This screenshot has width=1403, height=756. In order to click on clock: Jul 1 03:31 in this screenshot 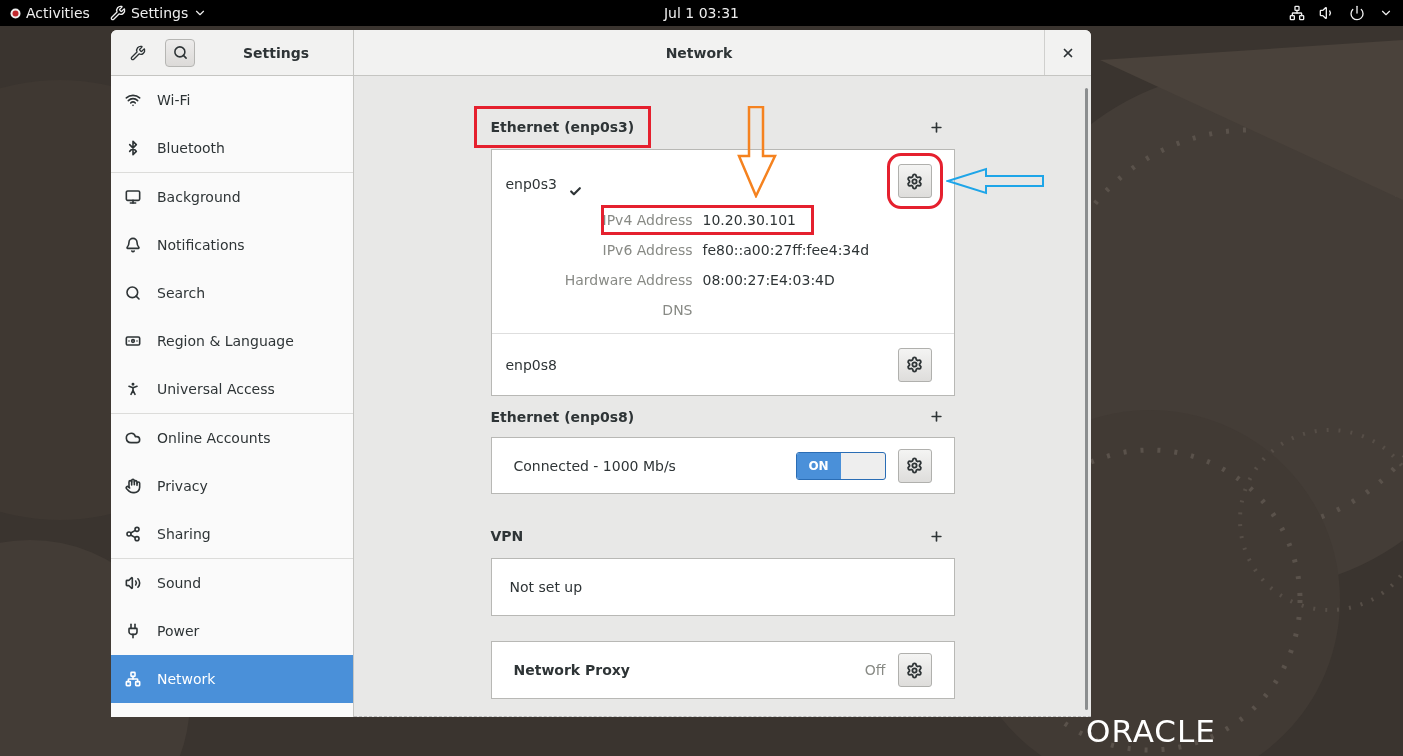, I will do `click(701, 13)`.